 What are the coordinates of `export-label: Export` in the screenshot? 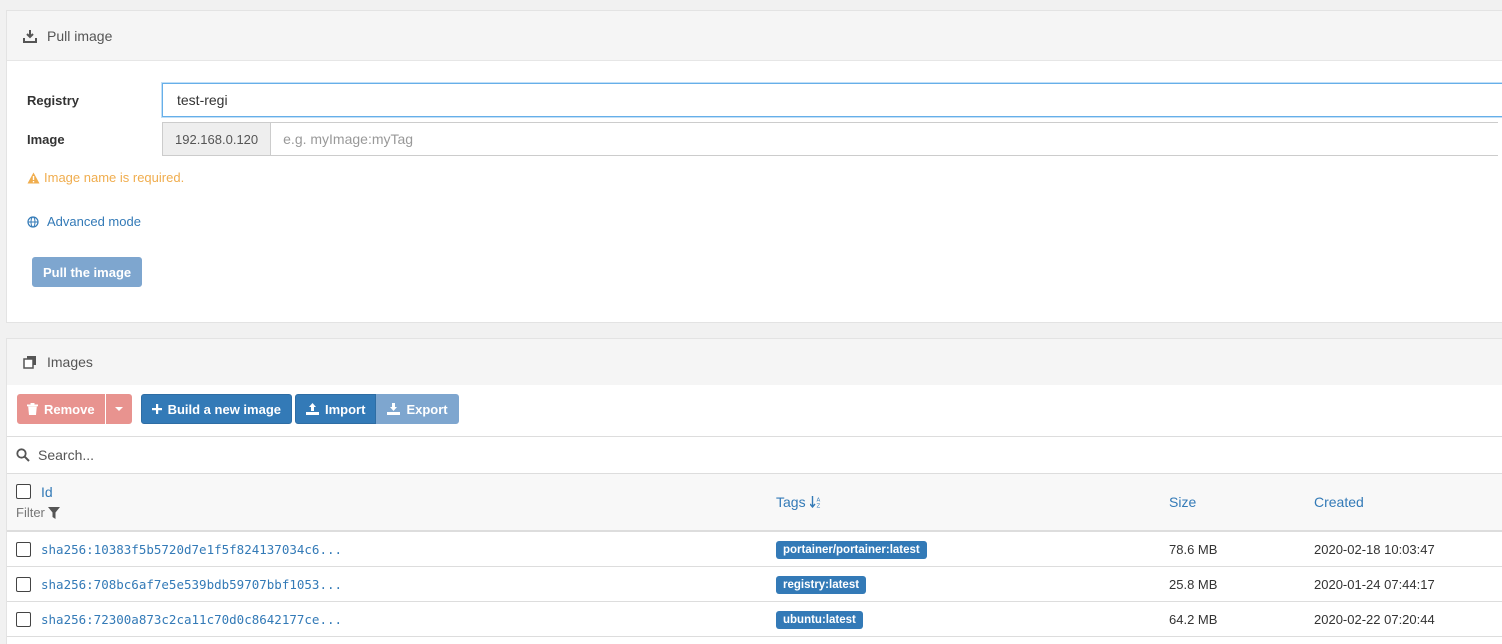 It's located at (427, 409).